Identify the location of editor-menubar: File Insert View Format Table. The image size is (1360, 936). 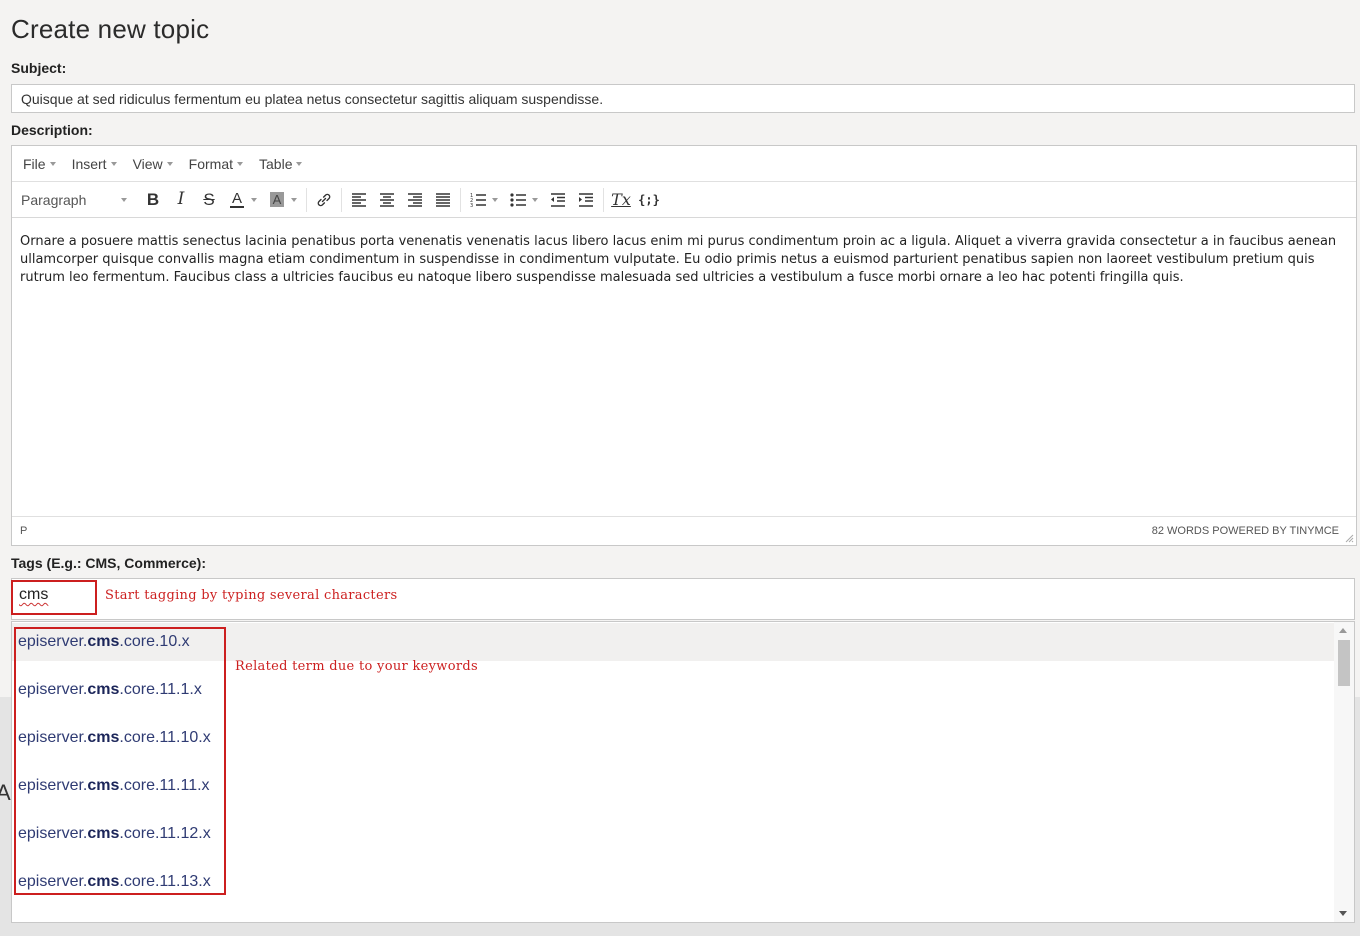
(684, 164).